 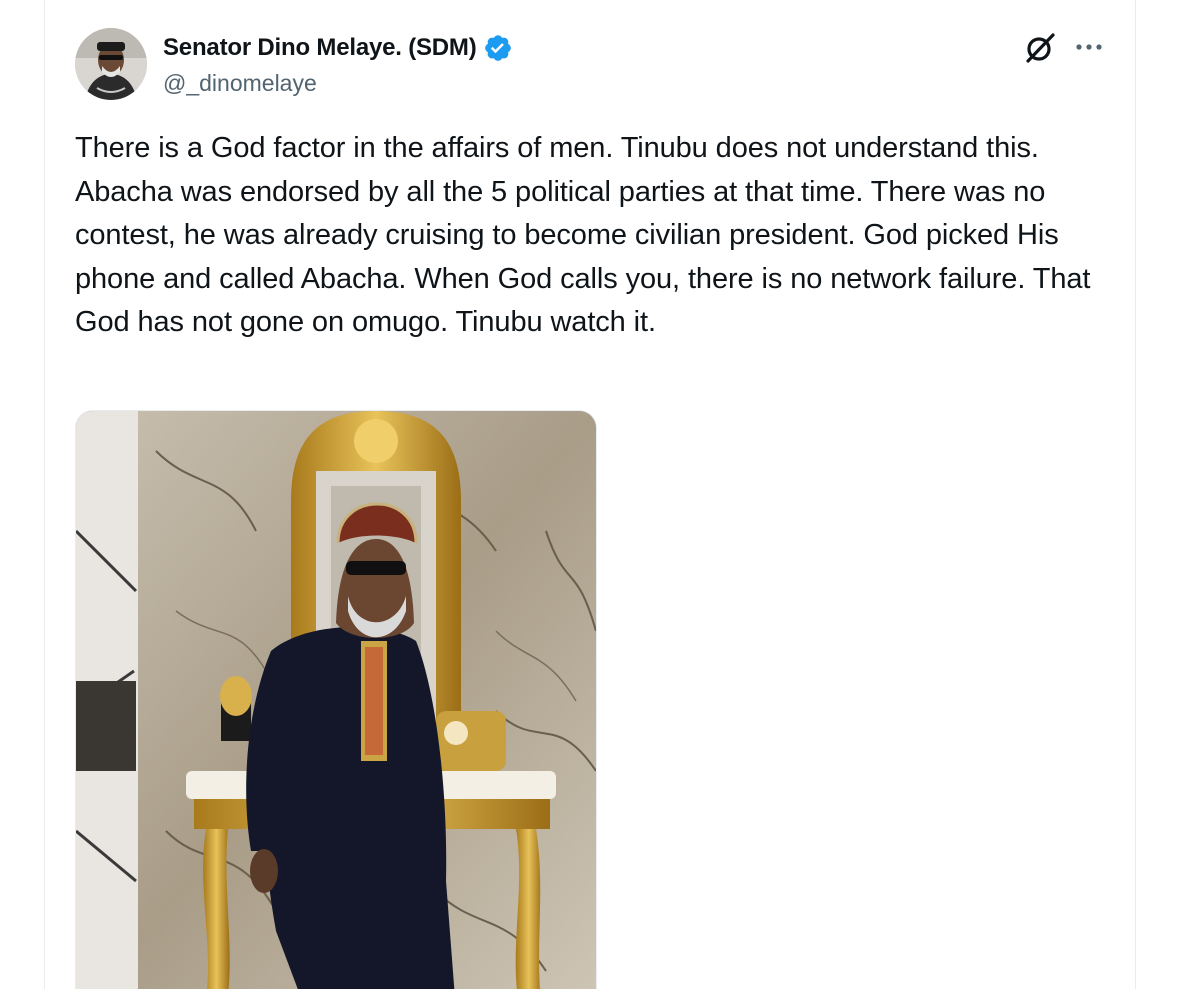 I want to click on avatar-photo, so click(x=111, y=64).